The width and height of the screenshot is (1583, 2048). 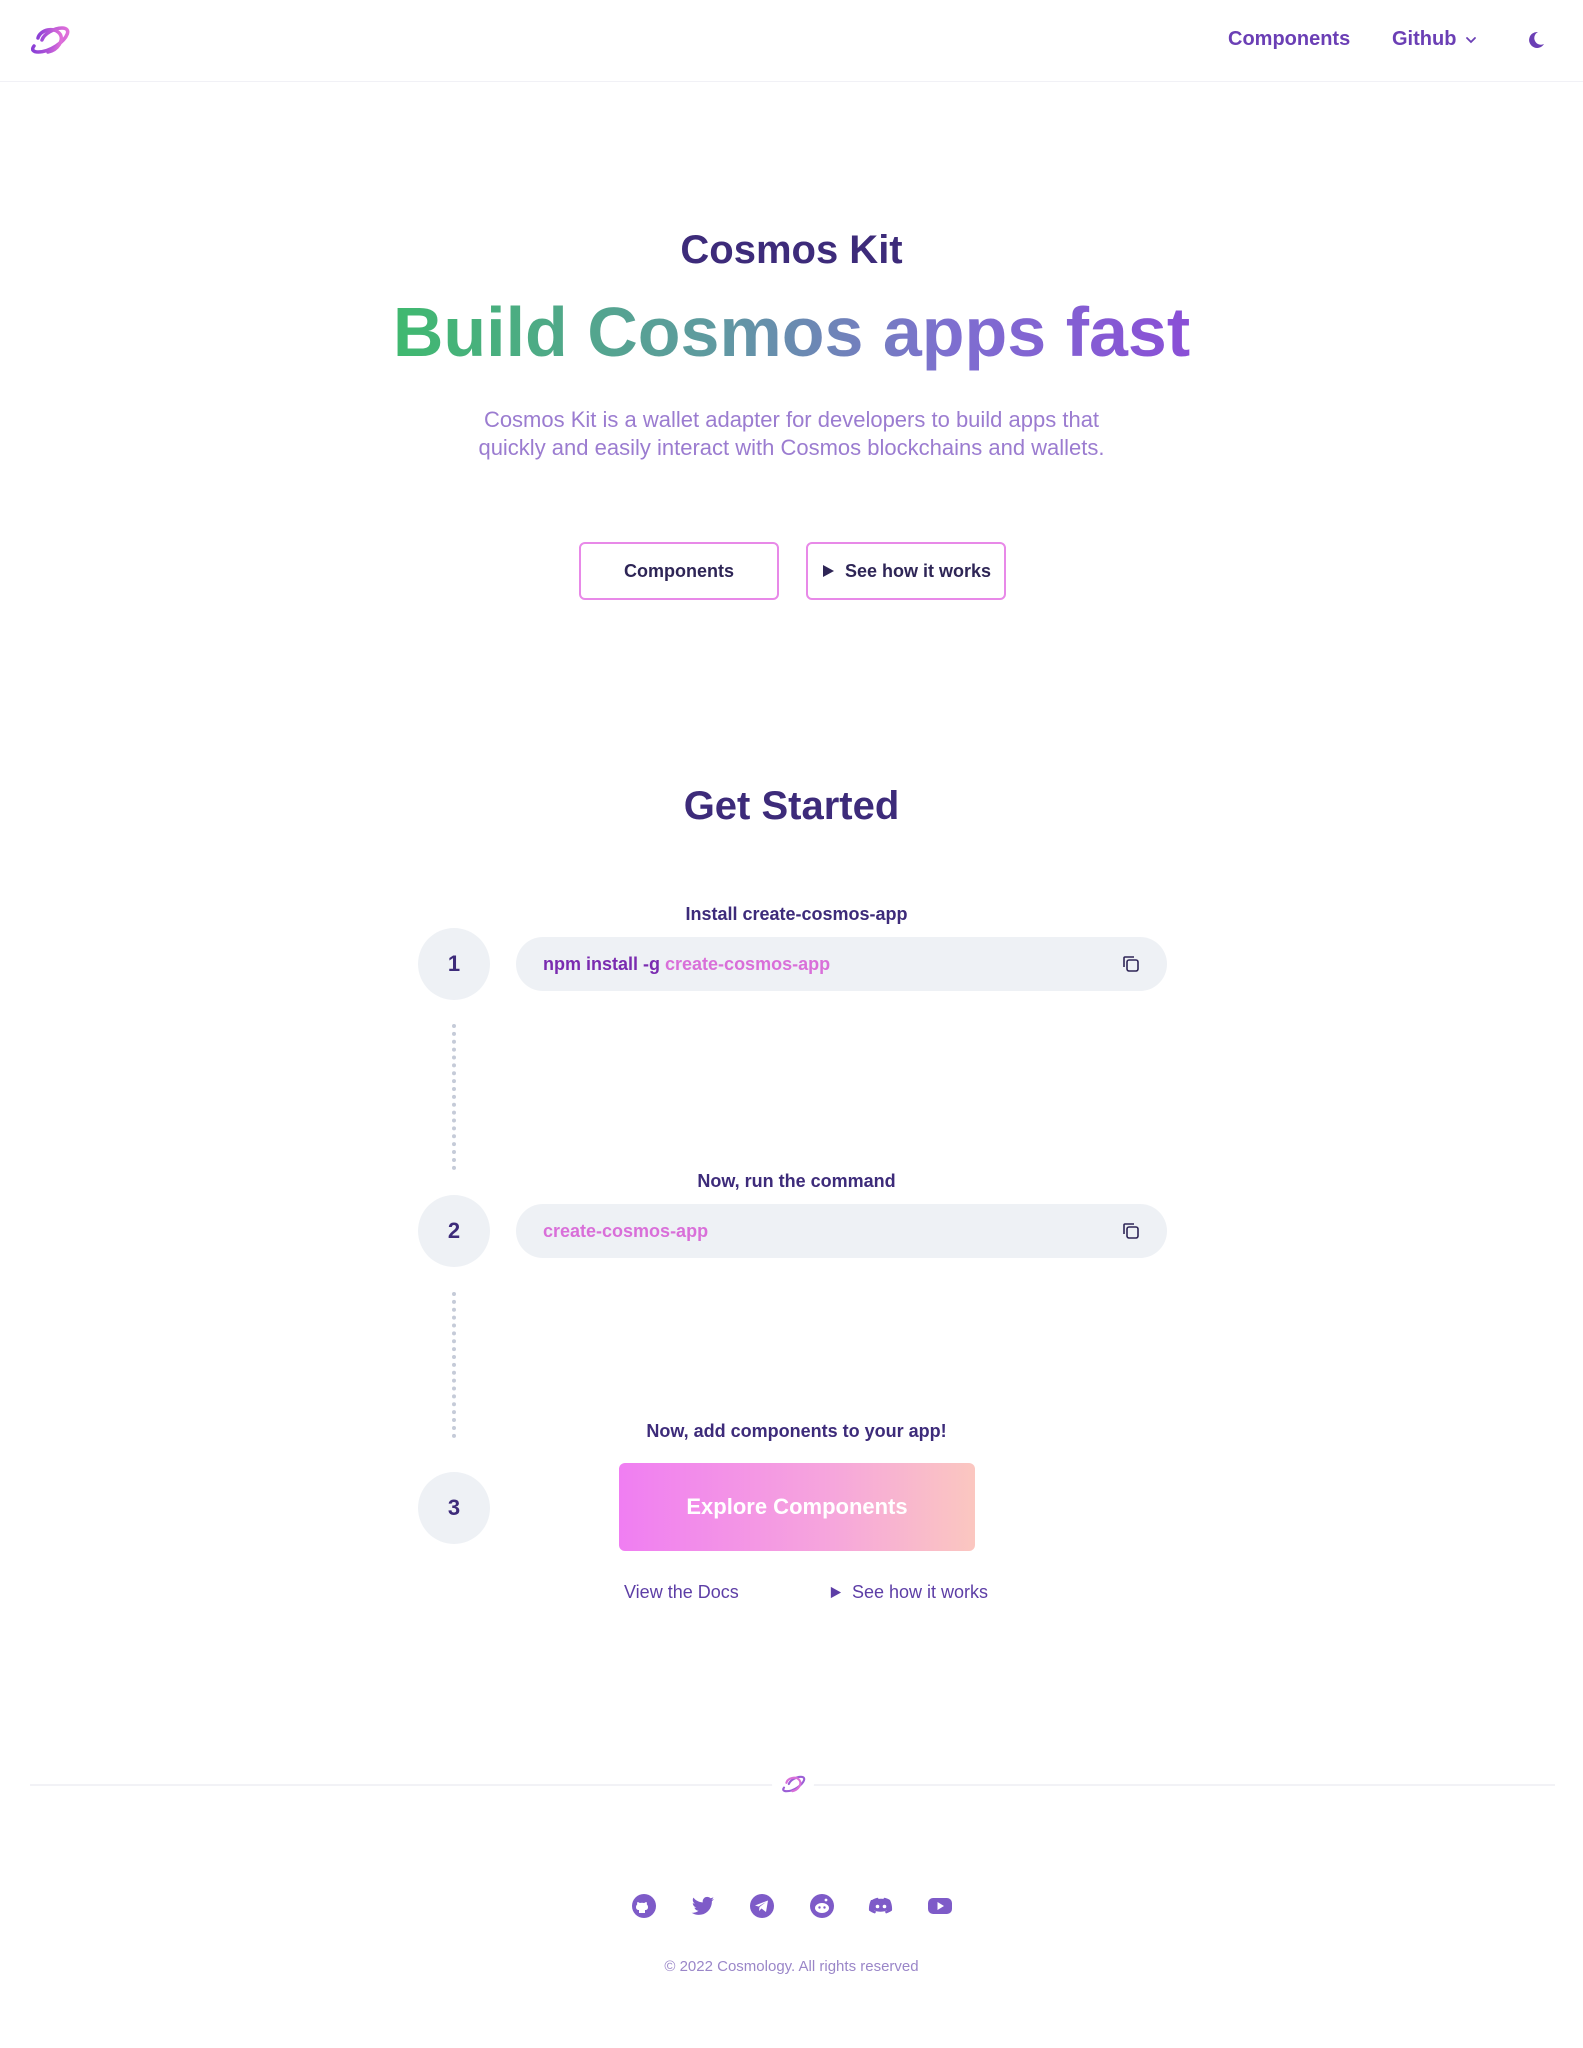 What do you see at coordinates (454, 1508) in the screenshot?
I see `step-3-number: 3` at bounding box center [454, 1508].